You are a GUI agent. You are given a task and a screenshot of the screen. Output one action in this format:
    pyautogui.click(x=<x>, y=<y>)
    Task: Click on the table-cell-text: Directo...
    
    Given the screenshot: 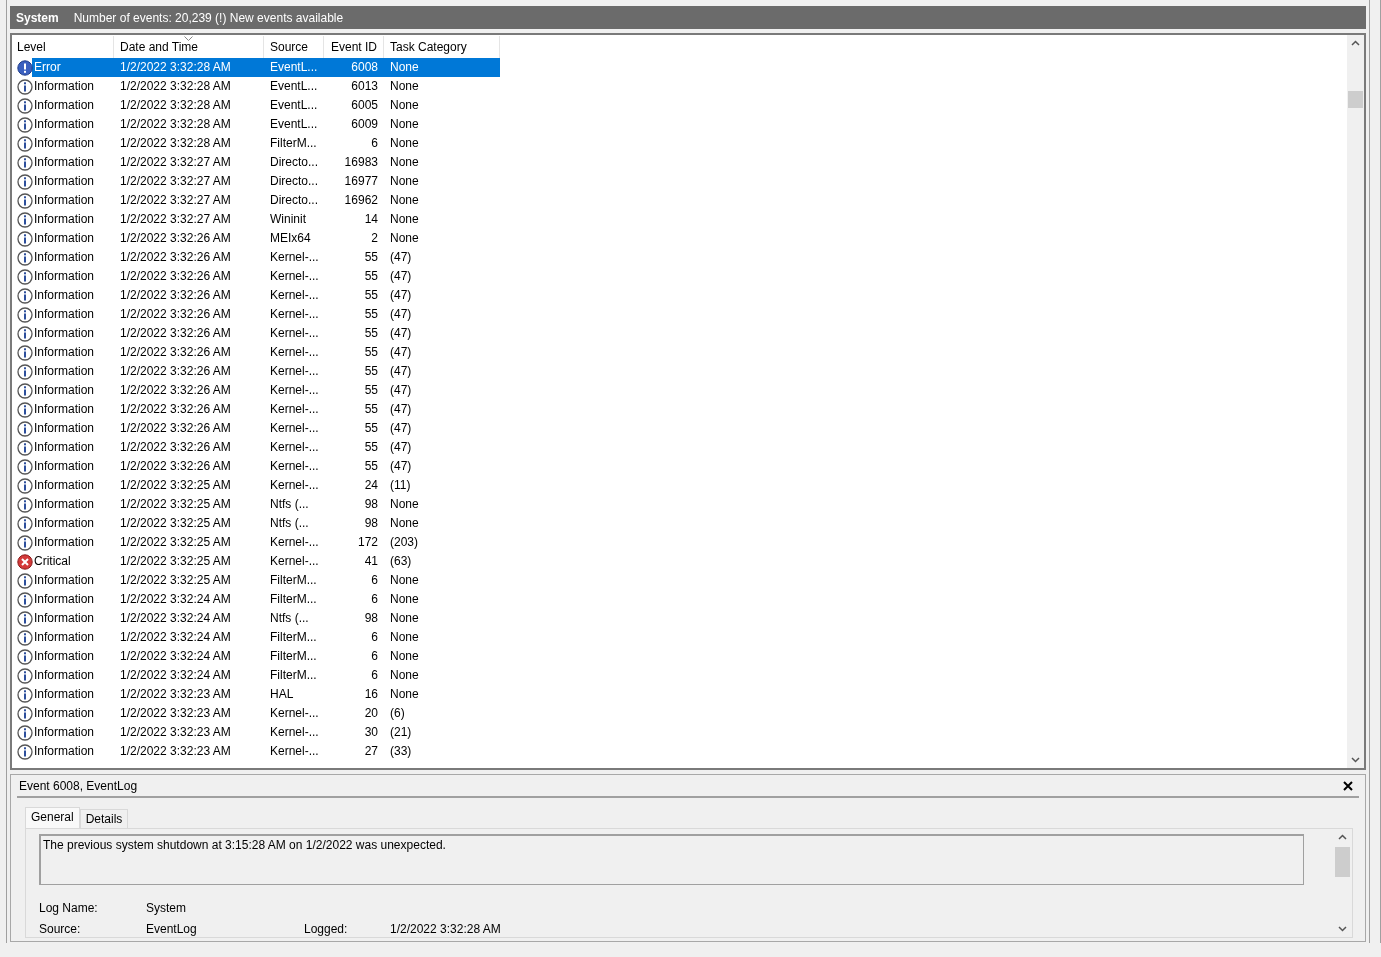 What is the action you would take?
    pyautogui.click(x=294, y=200)
    